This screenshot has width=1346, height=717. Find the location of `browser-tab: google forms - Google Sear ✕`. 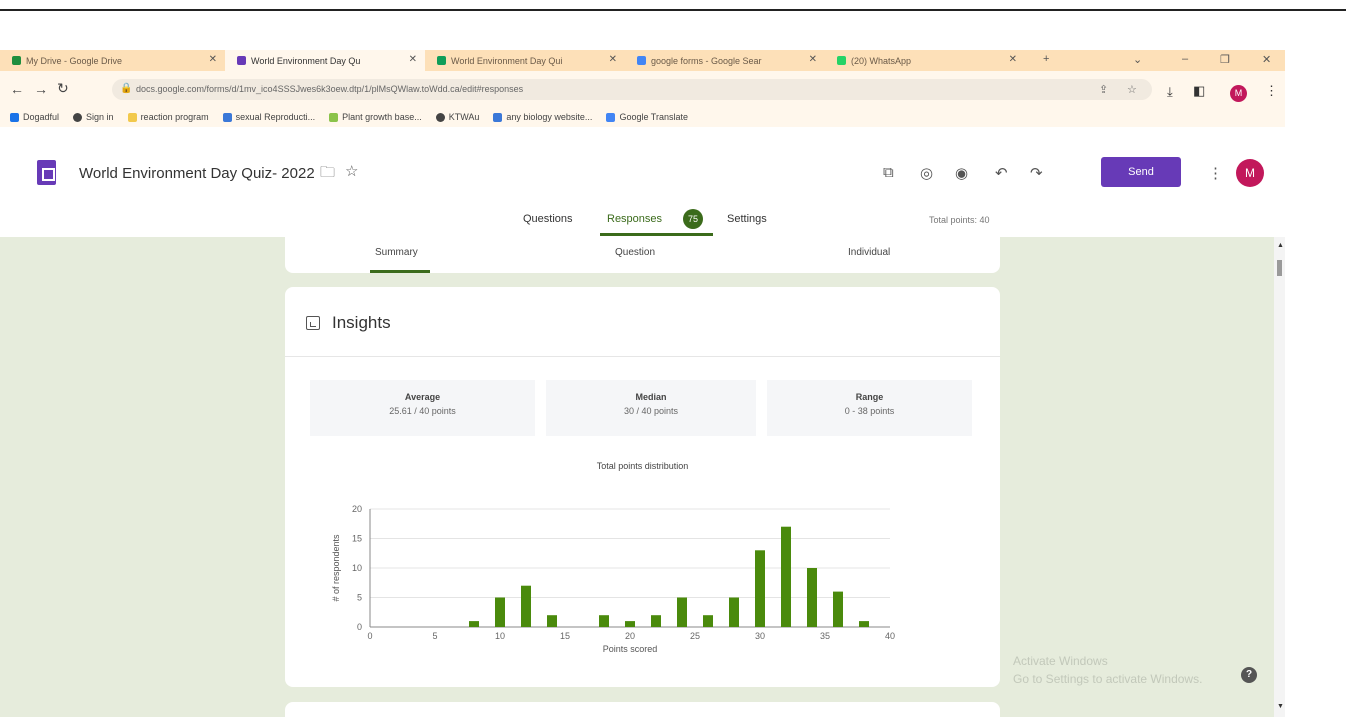

browser-tab: google forms - Google Sear ✕ is located at coordinates (725, 60).